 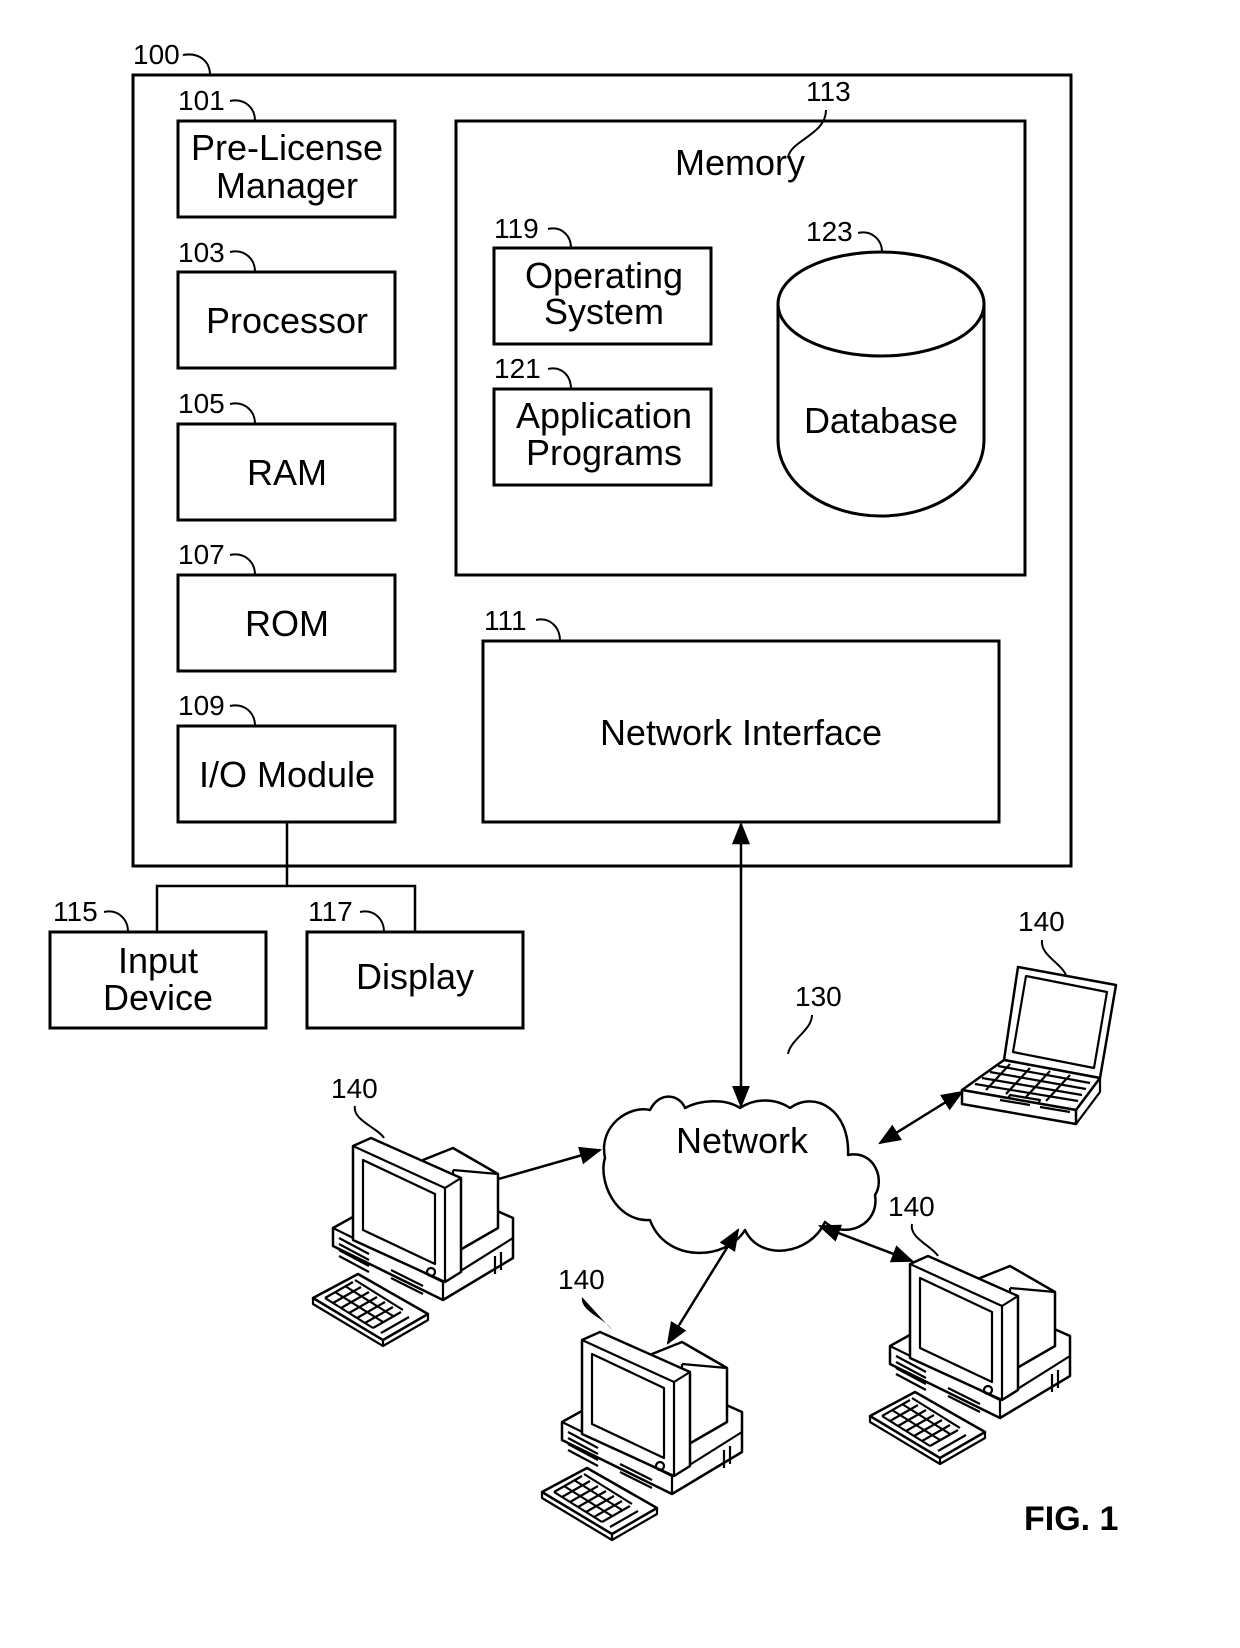 I want to click on svg-text: Database, so click(x=881, y=420).